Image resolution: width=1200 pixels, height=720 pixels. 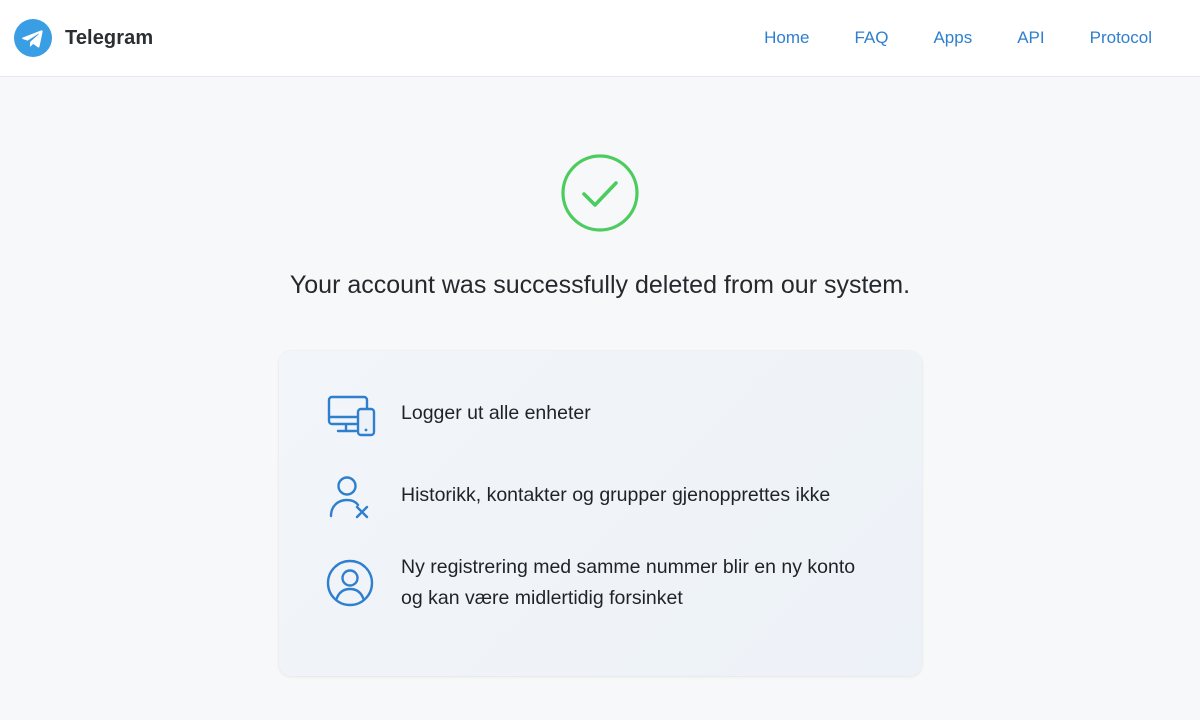 I want to click on info-text-devices: Logger ut alle enheter, so click(x=496, y=413).